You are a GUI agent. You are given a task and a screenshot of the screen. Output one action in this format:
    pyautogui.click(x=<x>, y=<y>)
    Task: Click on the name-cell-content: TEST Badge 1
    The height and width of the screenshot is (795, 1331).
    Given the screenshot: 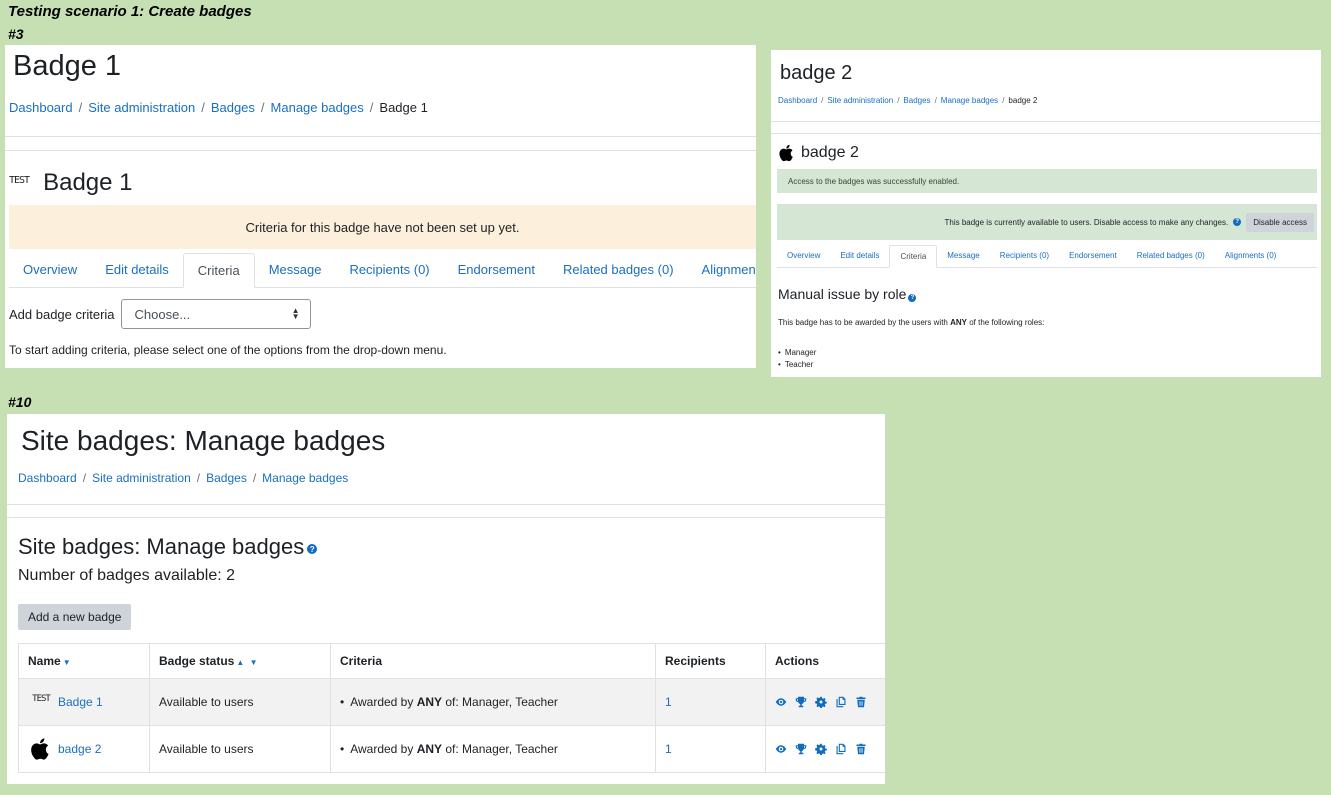 What is the action you would take?
    pyautogui.click(x=84, y=701)
    